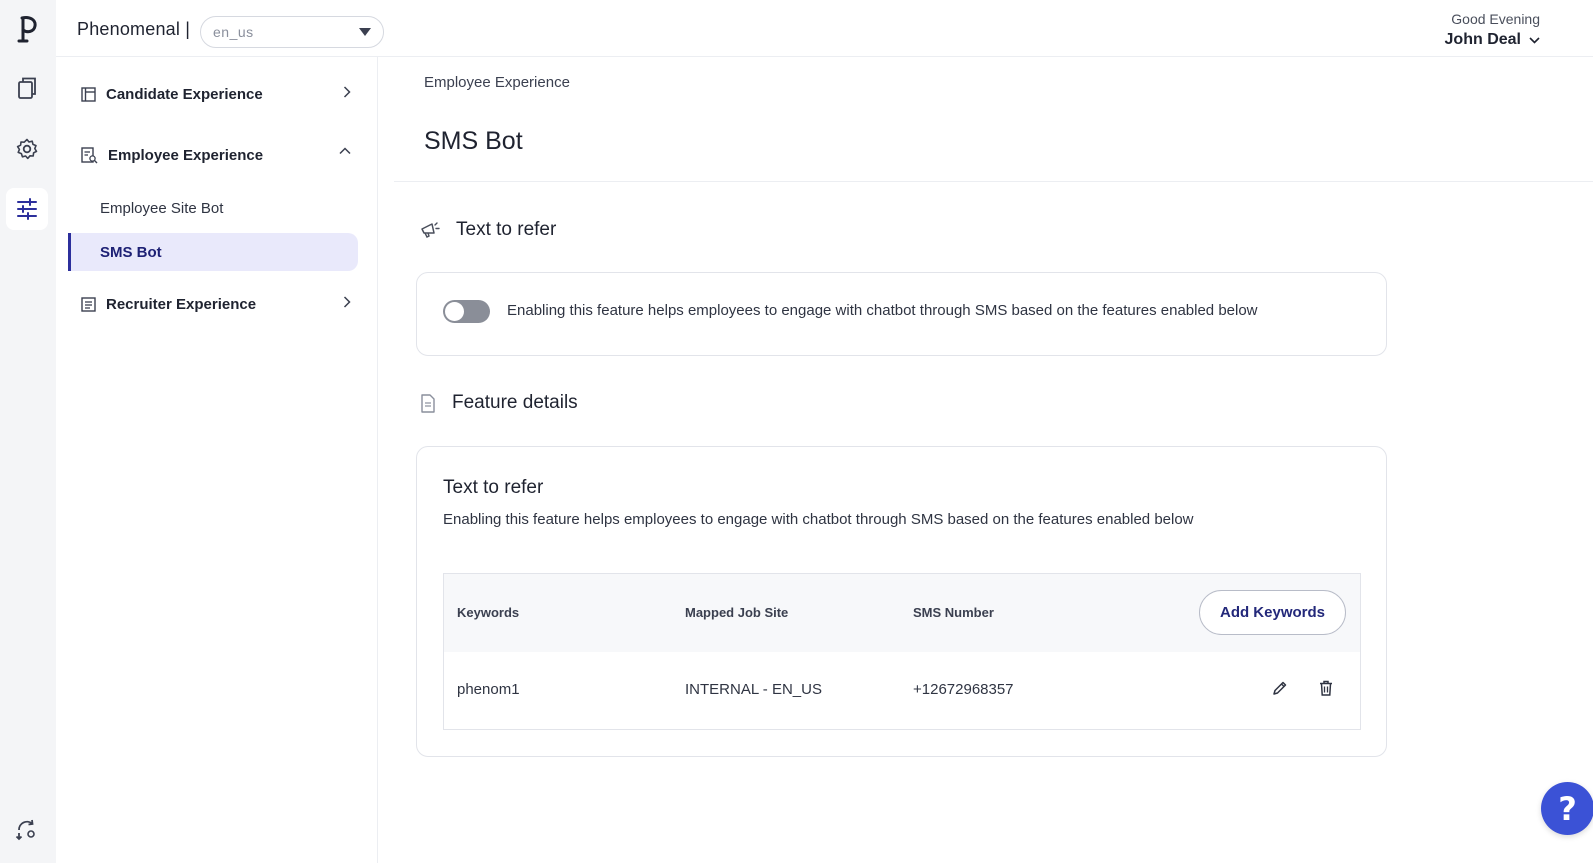 This screenshot has width=1593, height=863. I want to click on document-search-icon, so click(89, 154).